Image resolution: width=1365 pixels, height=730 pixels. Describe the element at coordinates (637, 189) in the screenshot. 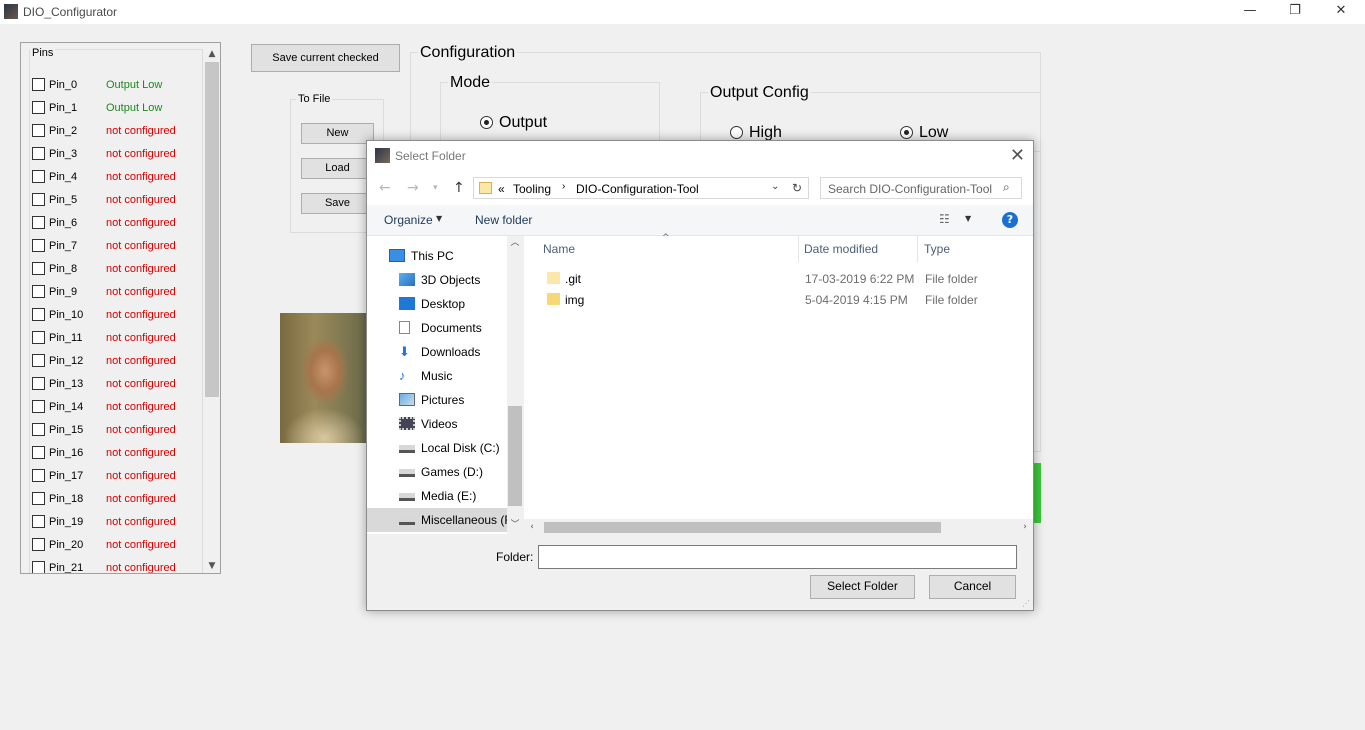

I see `breadcrumb-dio-configuration-tool: DIO-Configuration-Tool` at that location.